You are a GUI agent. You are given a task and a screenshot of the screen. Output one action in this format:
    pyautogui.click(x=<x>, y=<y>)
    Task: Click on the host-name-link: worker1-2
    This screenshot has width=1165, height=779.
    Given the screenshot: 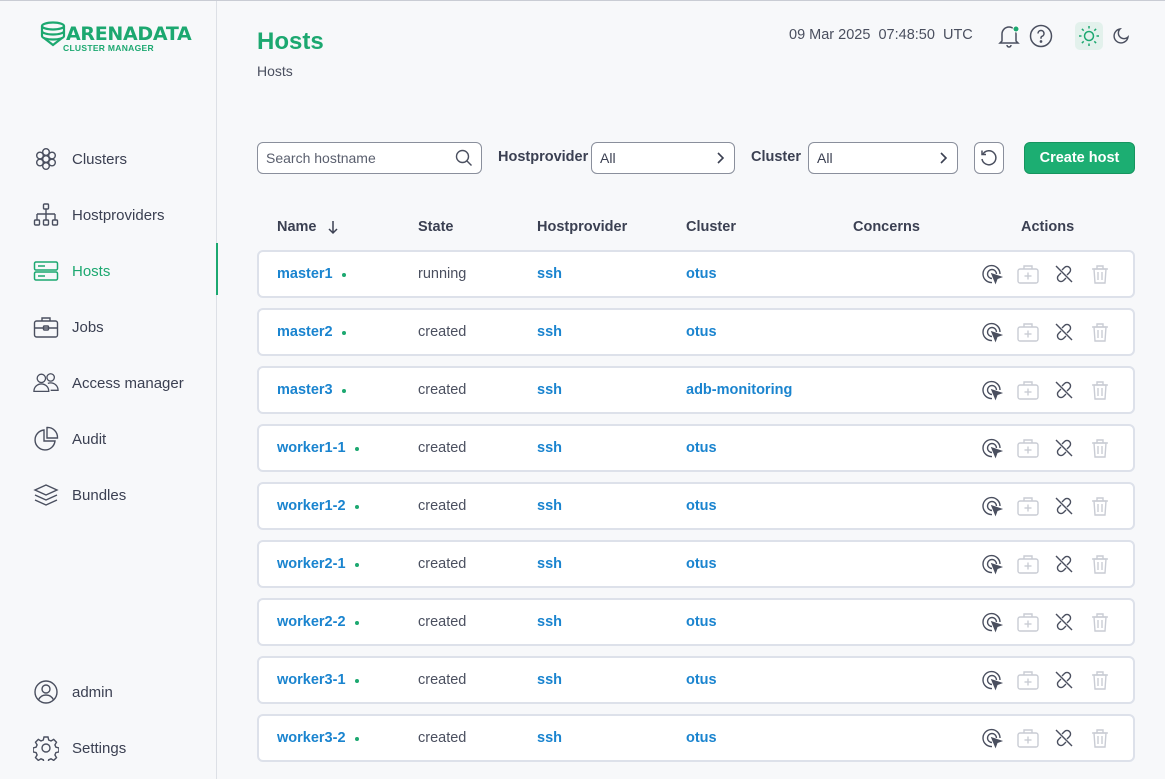 What is the action you would take?
    pyautogui.click(x=311, y=506)
    